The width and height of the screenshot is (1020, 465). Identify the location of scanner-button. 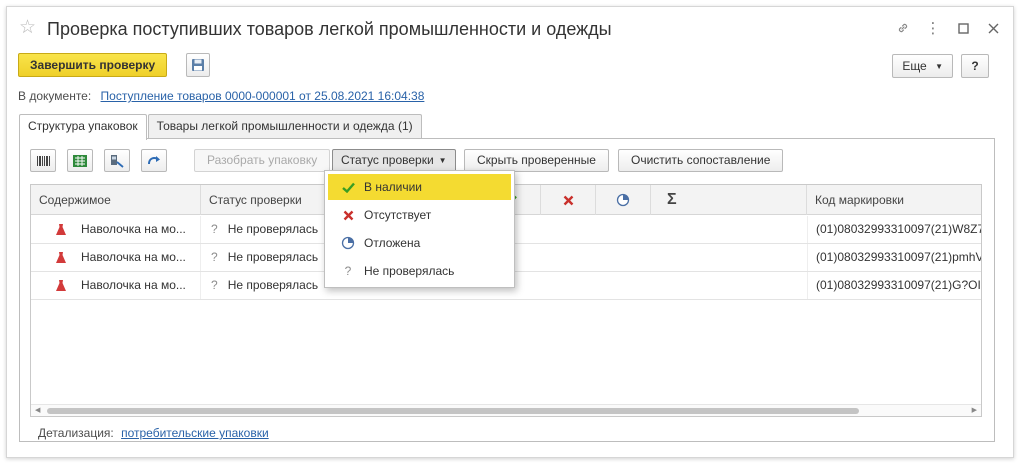
(117, 160).